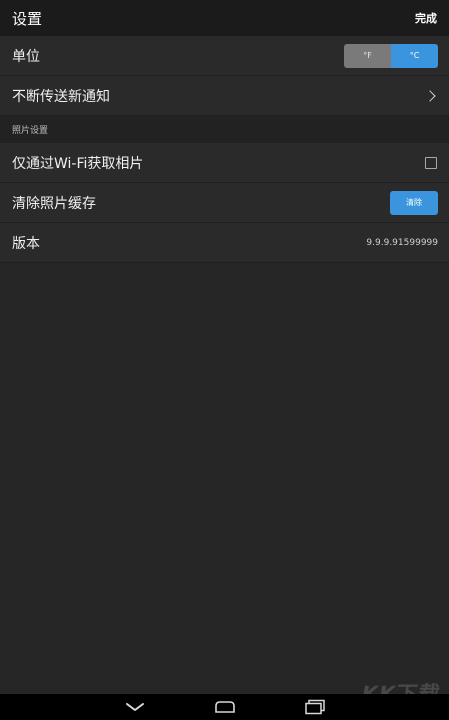 This screenshot has width=449, height=720. I want to click on notifications-row: 不断传送新通知, so click(224, 96).